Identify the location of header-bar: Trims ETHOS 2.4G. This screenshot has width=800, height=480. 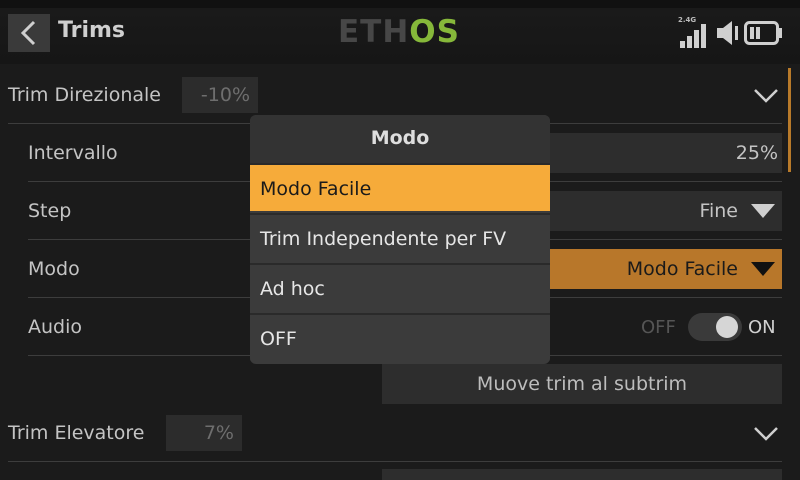
(400, 32).